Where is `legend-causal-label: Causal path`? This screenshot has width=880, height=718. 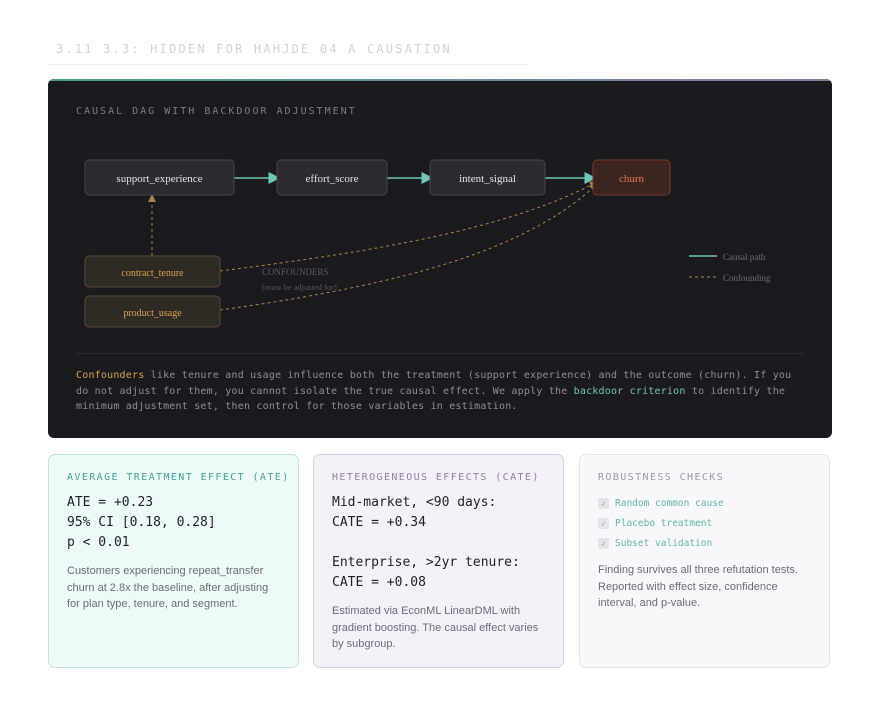
legend-causal-label: Causal path is located at coordinates (744, 257).